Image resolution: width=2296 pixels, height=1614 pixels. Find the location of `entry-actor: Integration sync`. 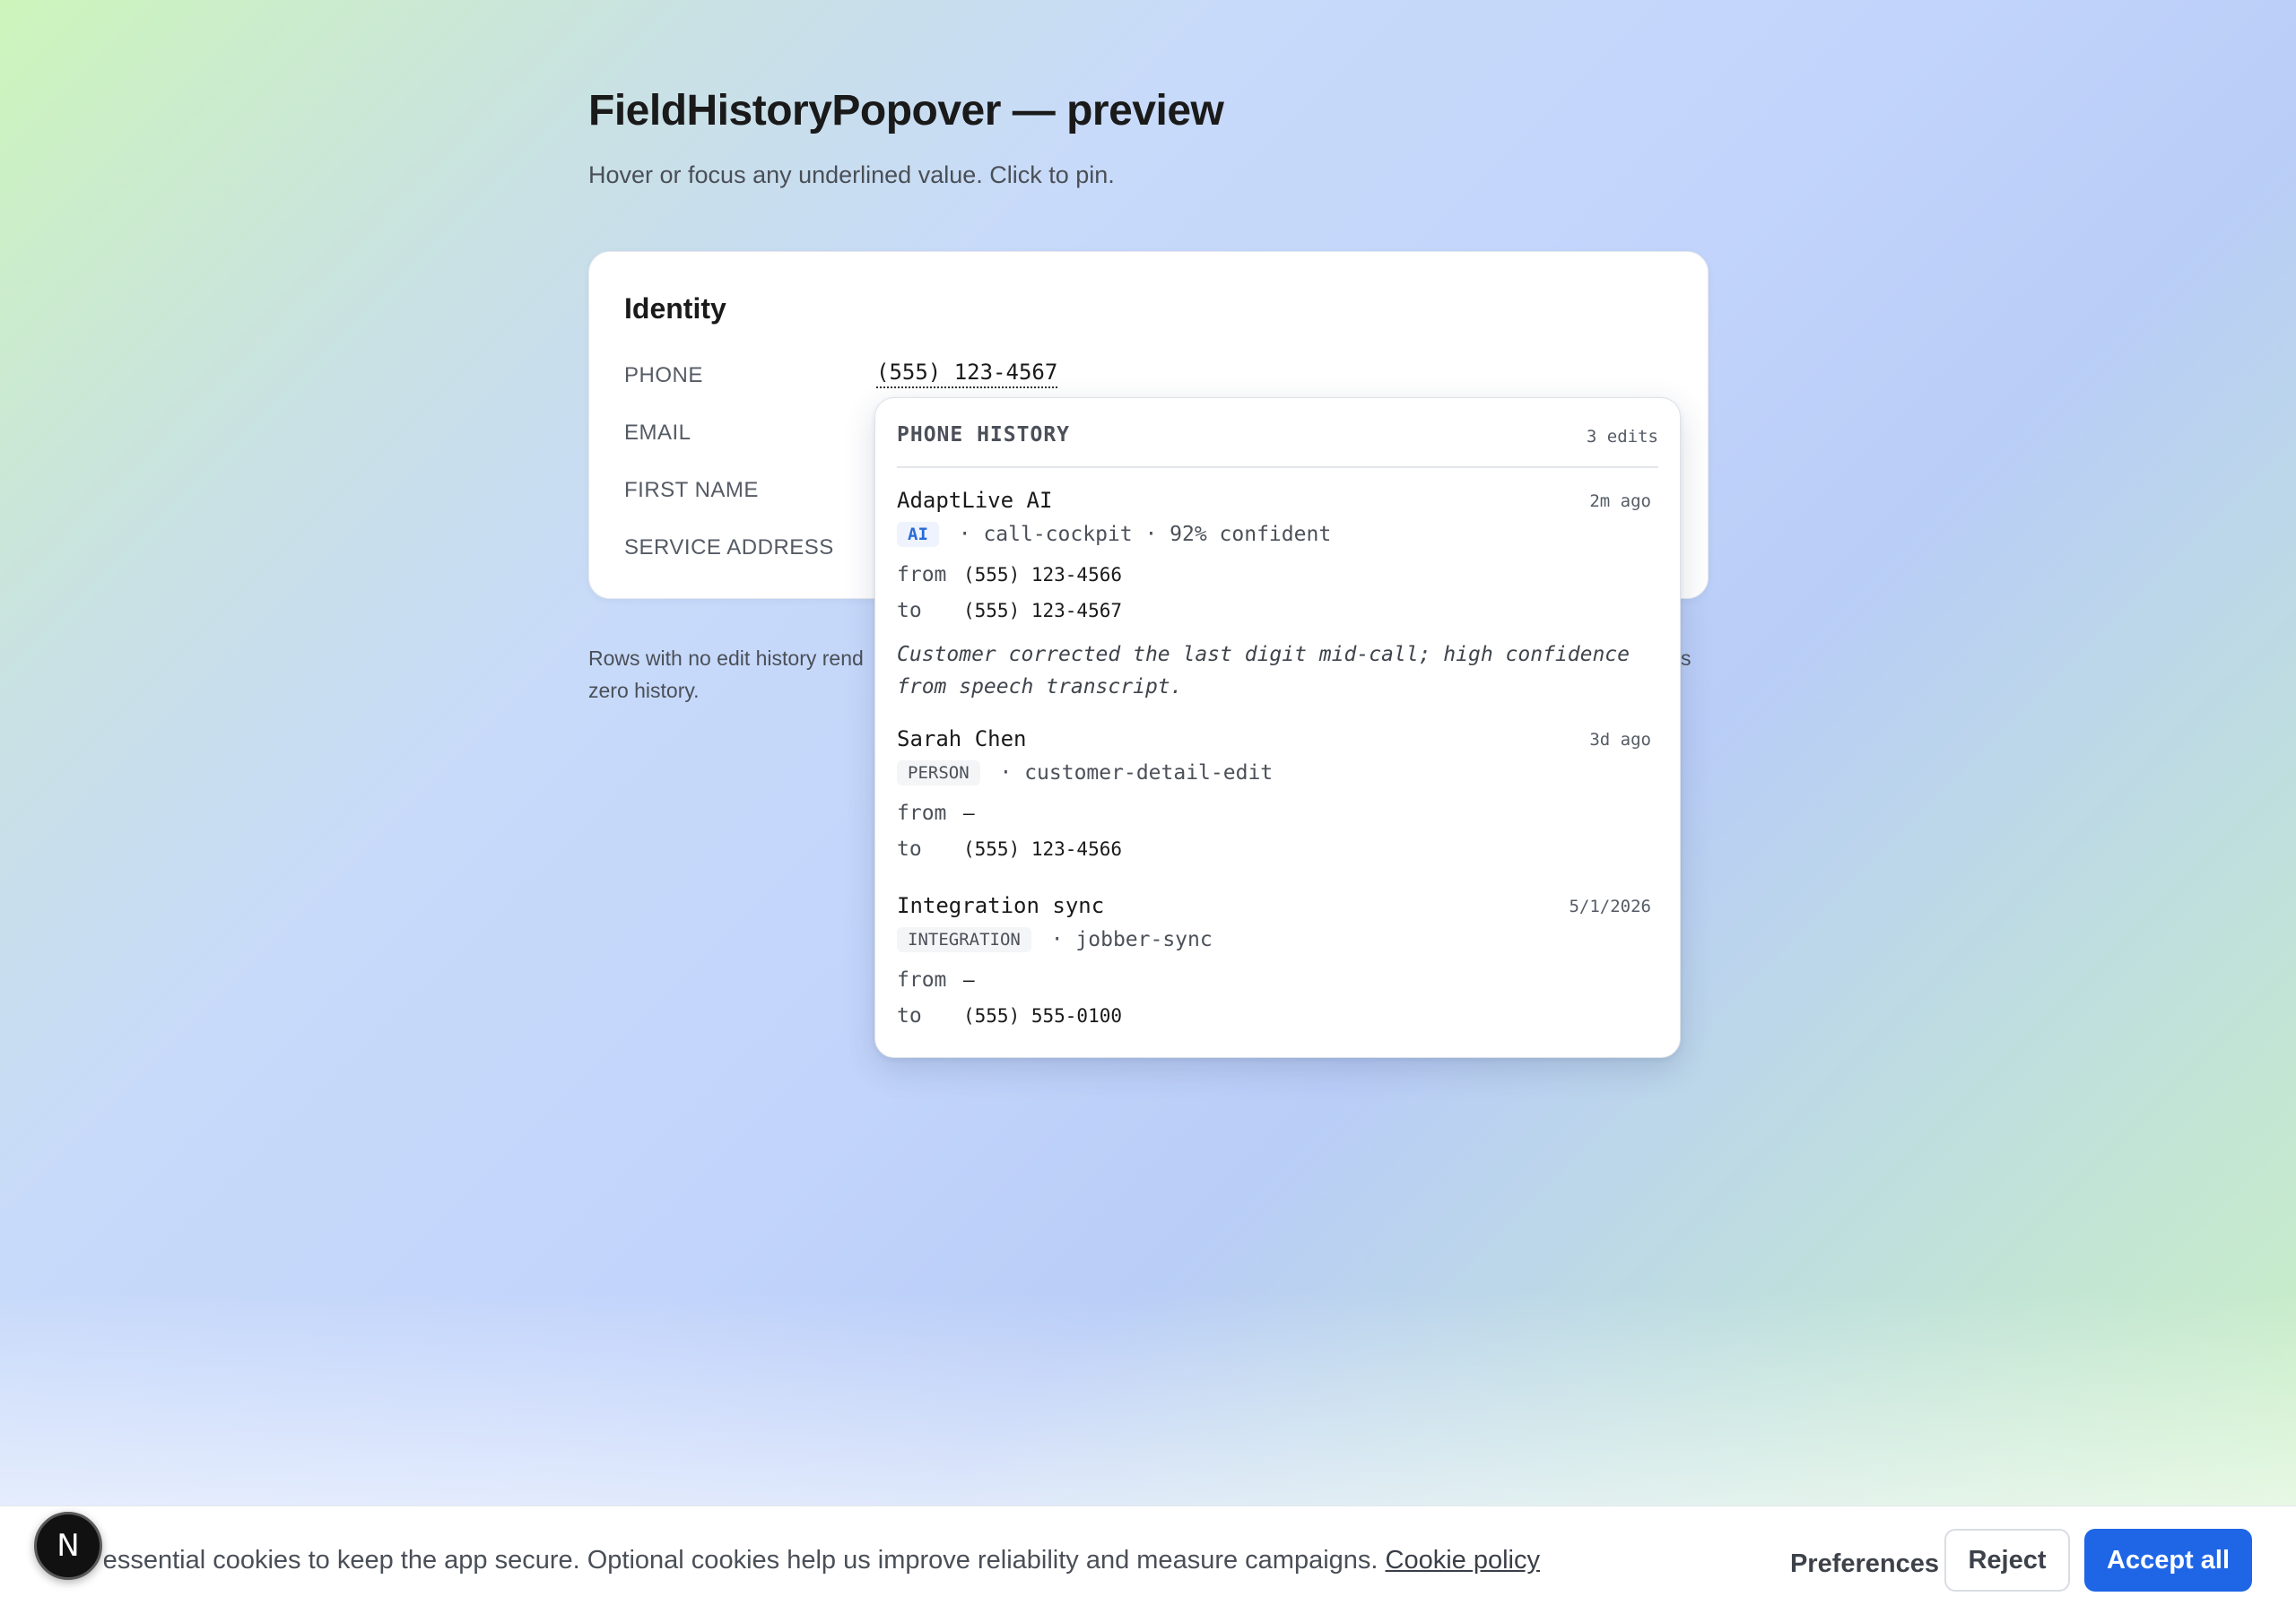

entry-actor: Integration sync is located at coordinates (1001, 905).